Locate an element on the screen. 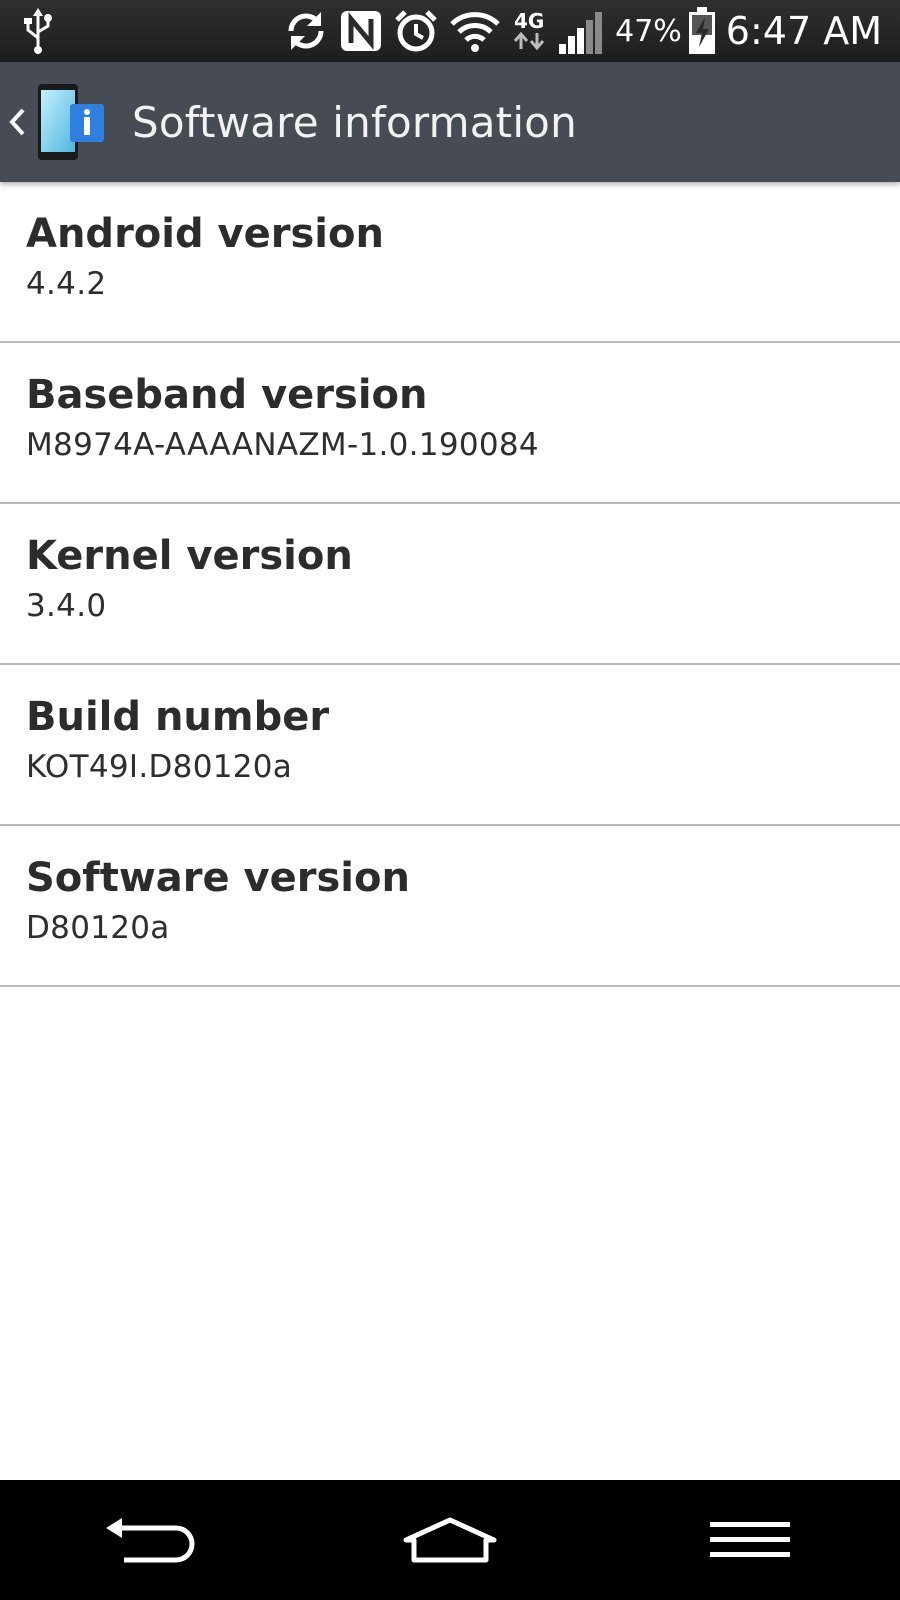 The height and width of the screenshot is (1600, 900). wifi-icon is located at coordinates (475, 31).